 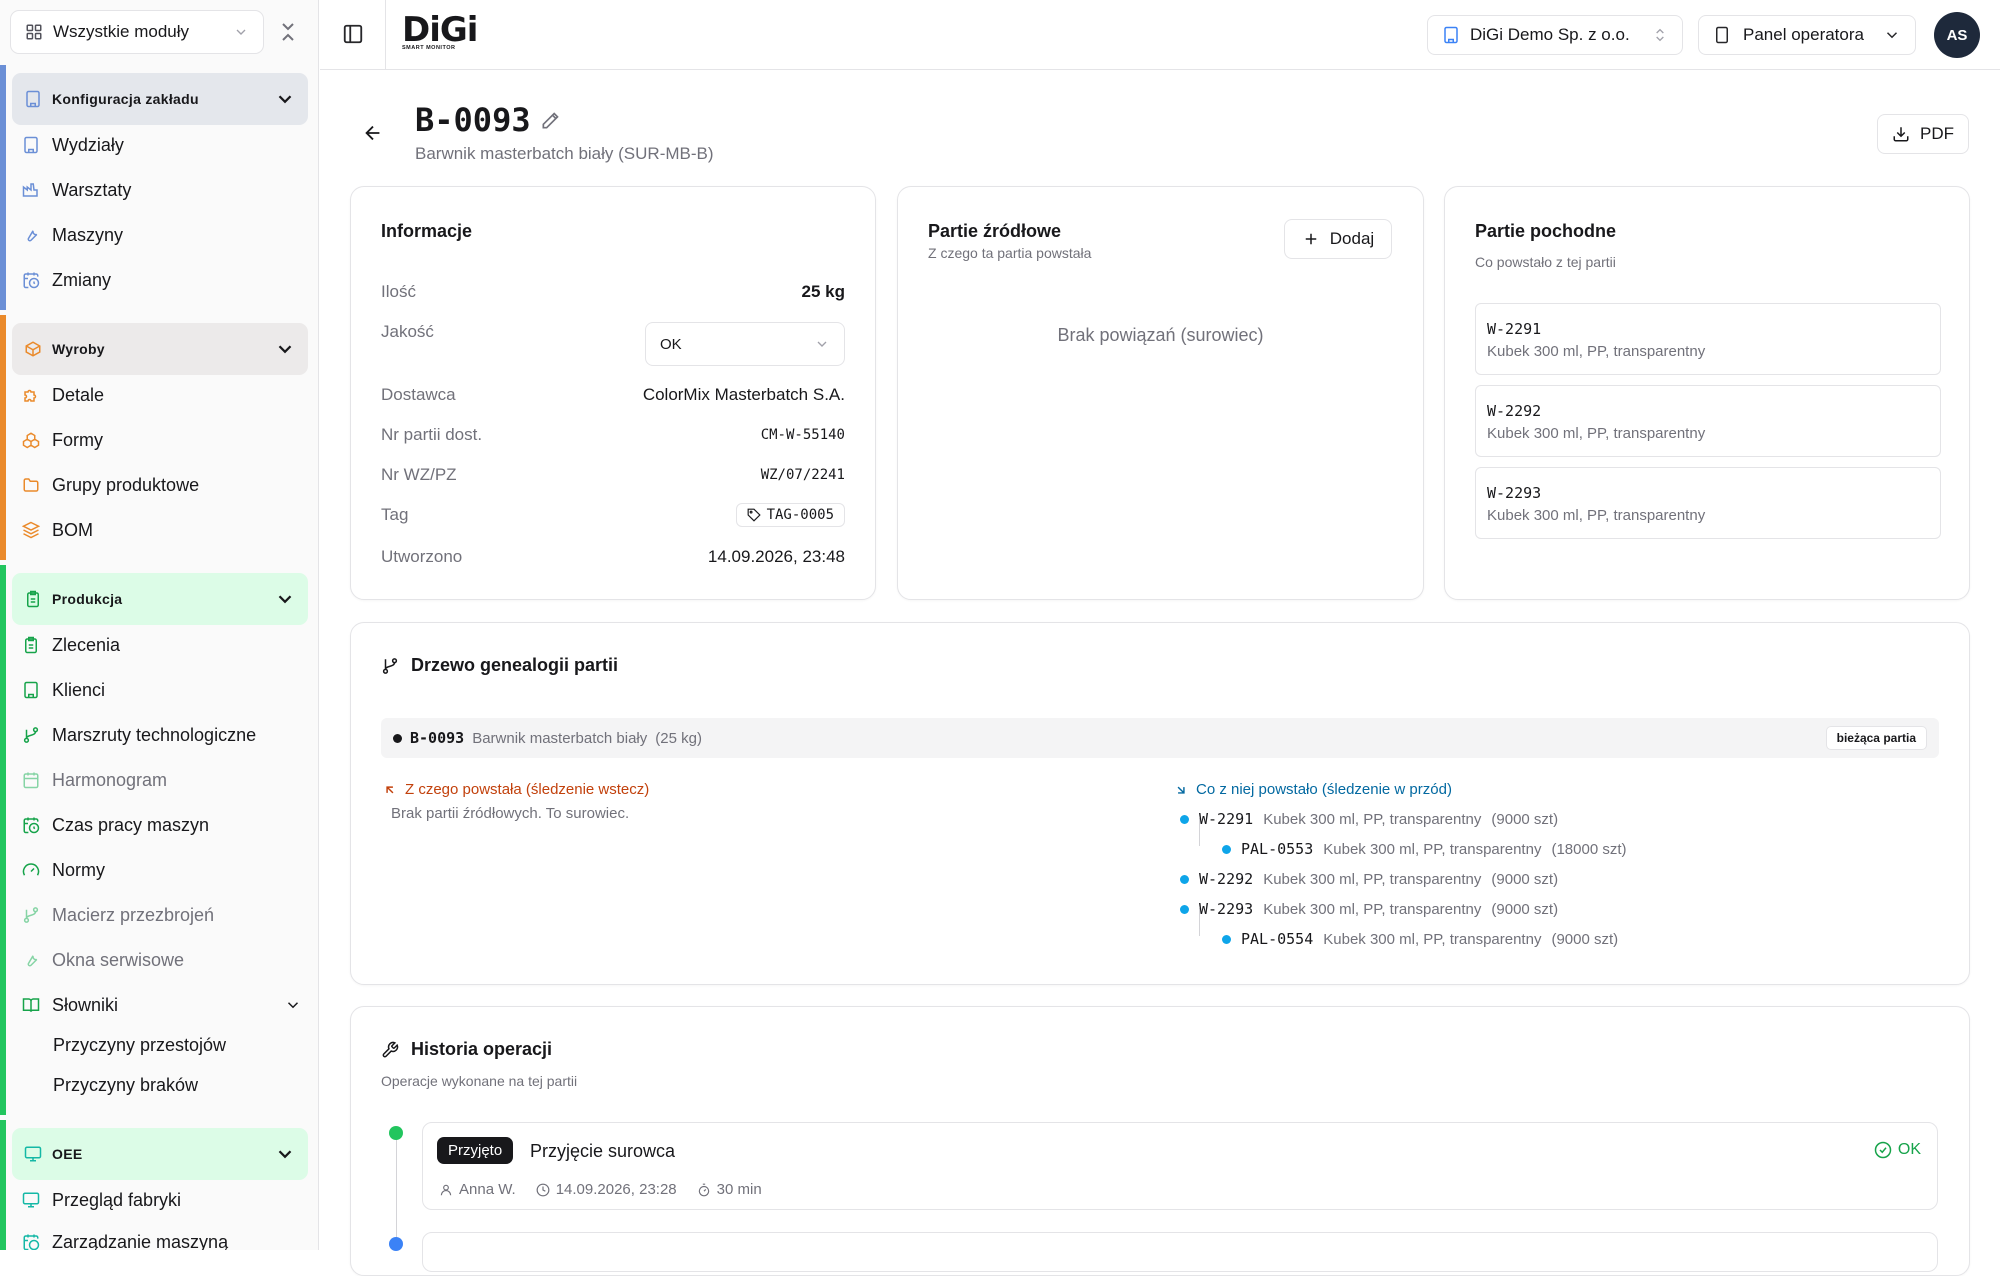 I want to click on panel-select: Panel operatora, so click(x=1807, y=35).